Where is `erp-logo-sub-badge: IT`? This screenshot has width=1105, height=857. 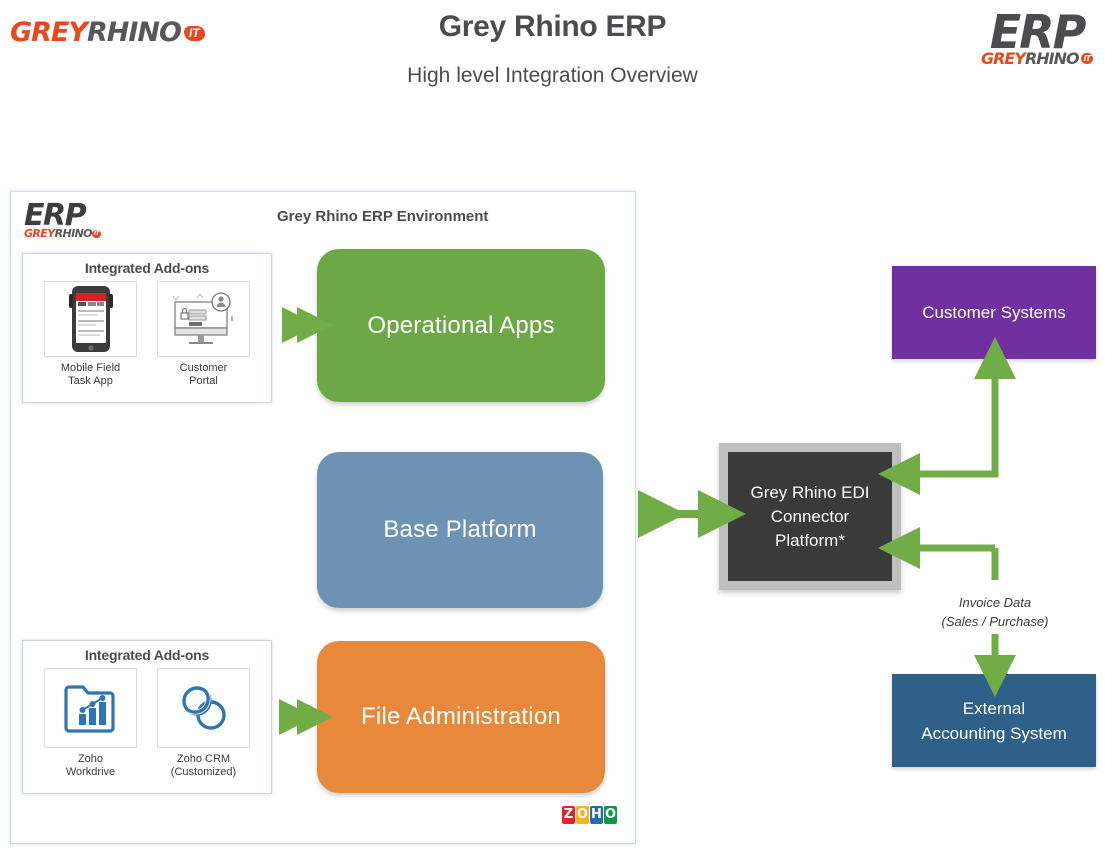 erp-logo-sub-badge: IT is located at coordinates (1087, 58).